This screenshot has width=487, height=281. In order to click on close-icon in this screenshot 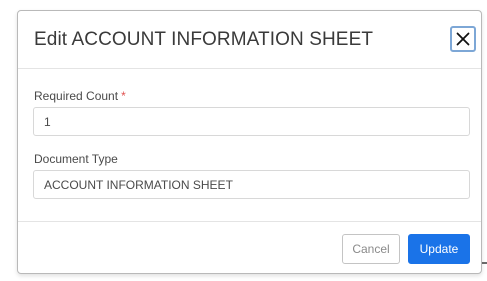, I will do `click(463, 39)`.